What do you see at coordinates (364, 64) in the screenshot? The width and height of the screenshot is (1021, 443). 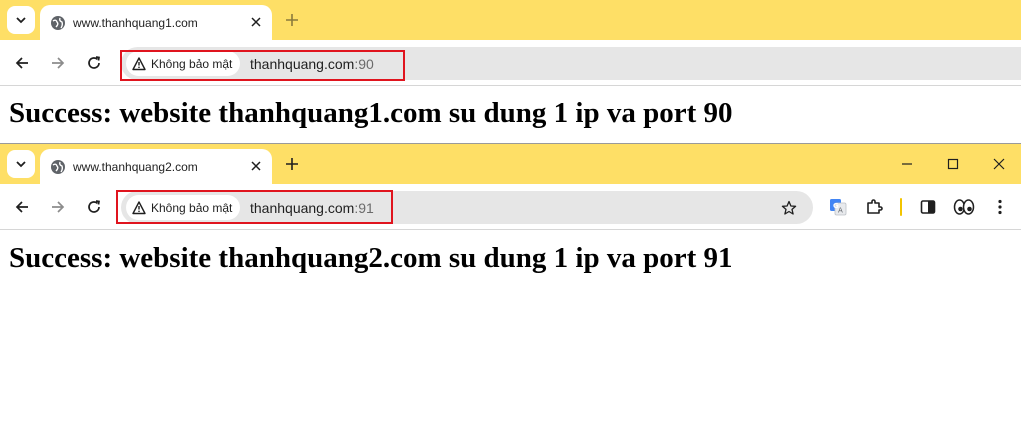 I see `url-port: :90` at bounding box center [364, 64].